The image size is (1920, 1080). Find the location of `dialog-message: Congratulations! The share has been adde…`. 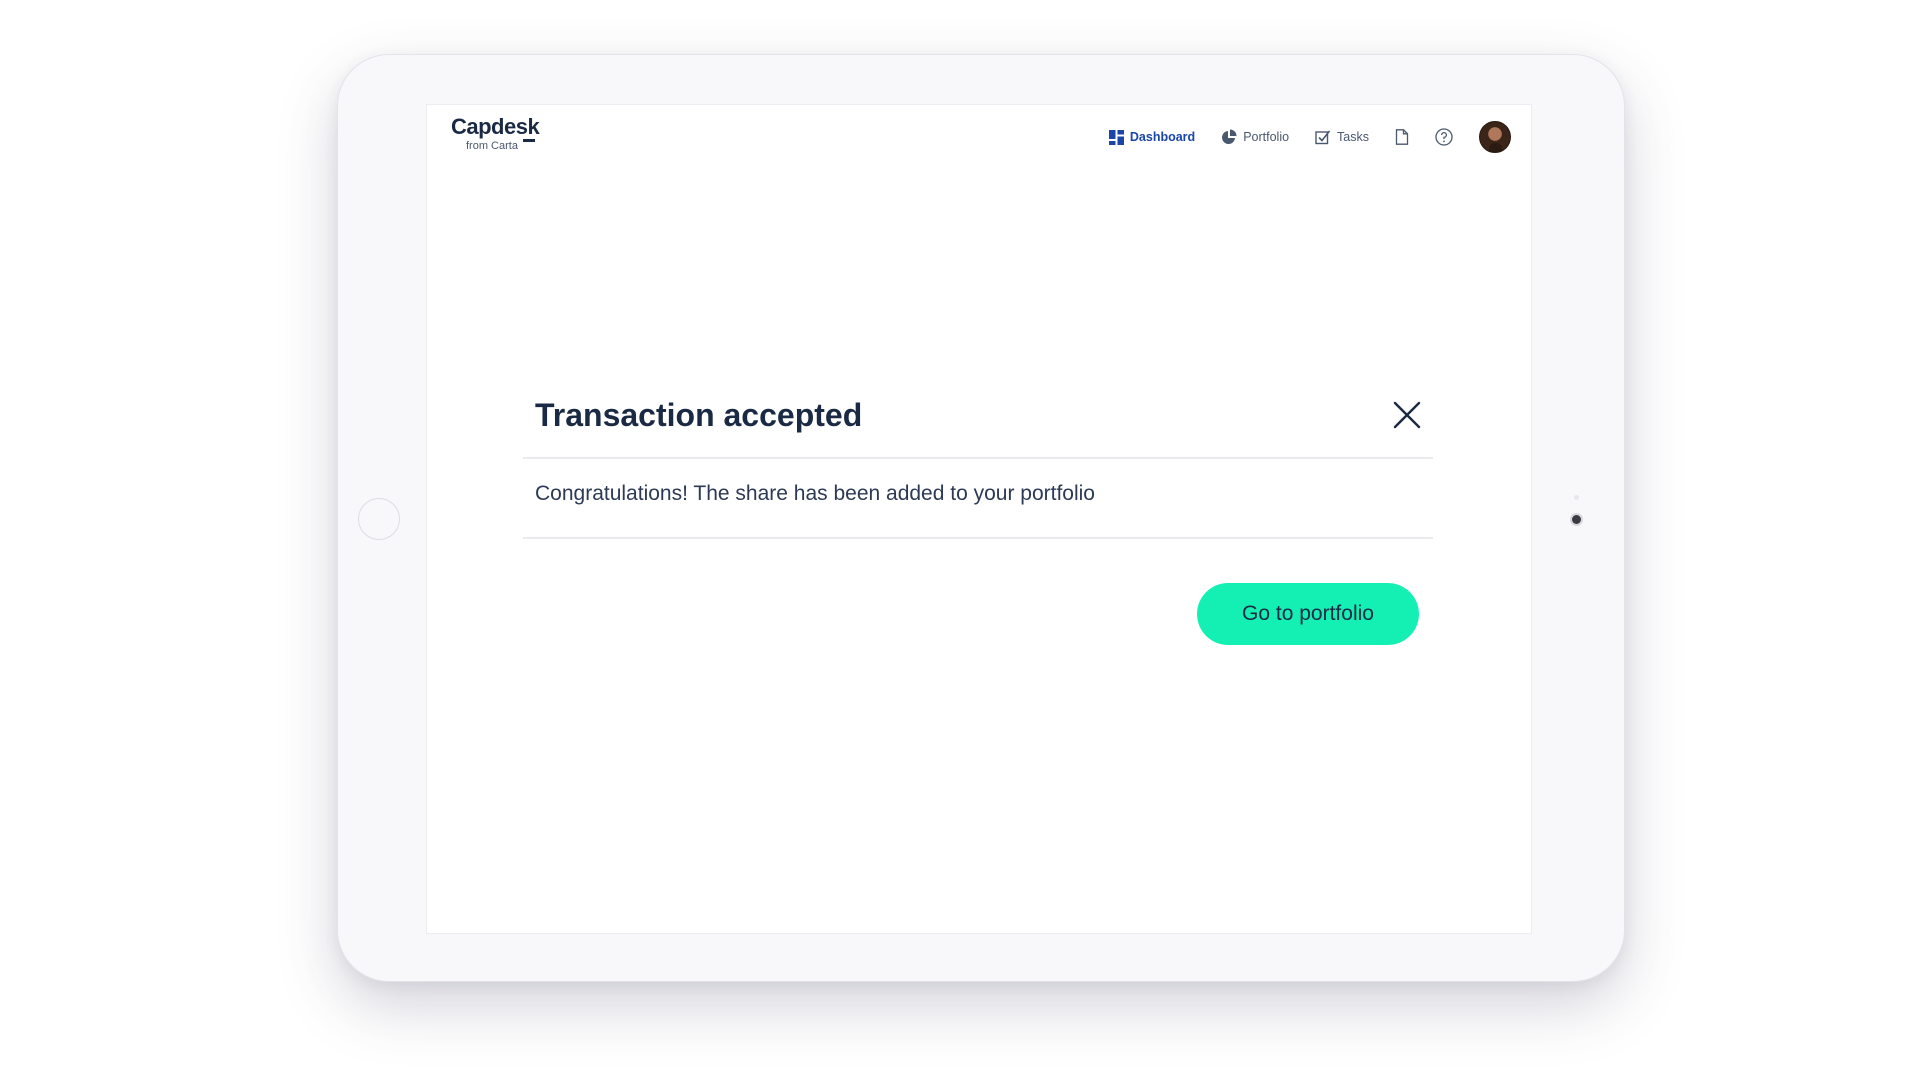

dialog-message: Congratulations! The share has been adde… is located at coordinates (815, 493).